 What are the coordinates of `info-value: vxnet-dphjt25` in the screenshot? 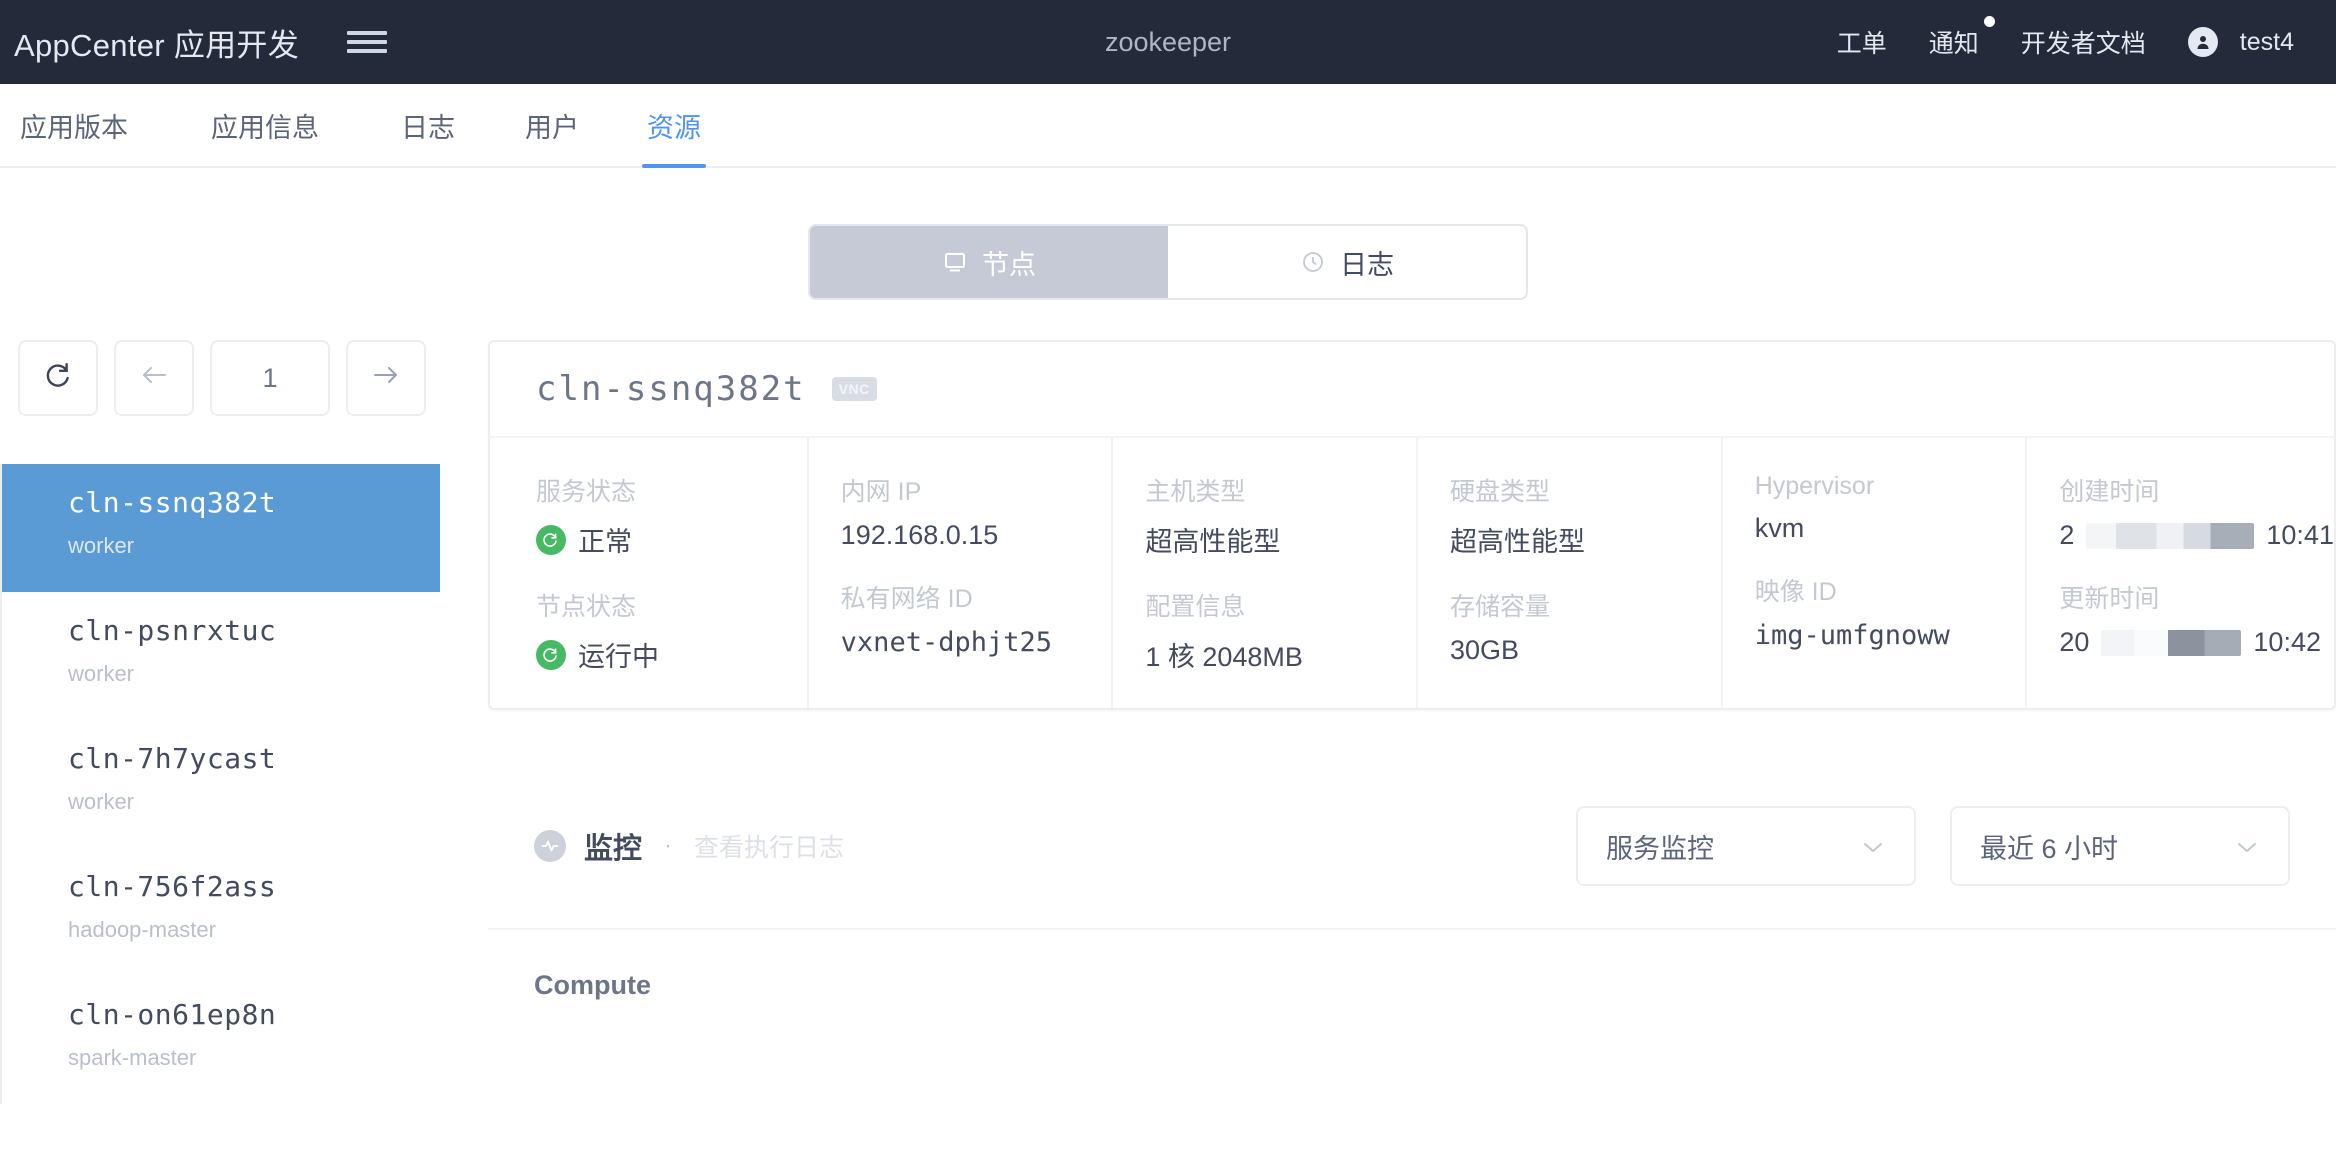 It's located at (976, 642).